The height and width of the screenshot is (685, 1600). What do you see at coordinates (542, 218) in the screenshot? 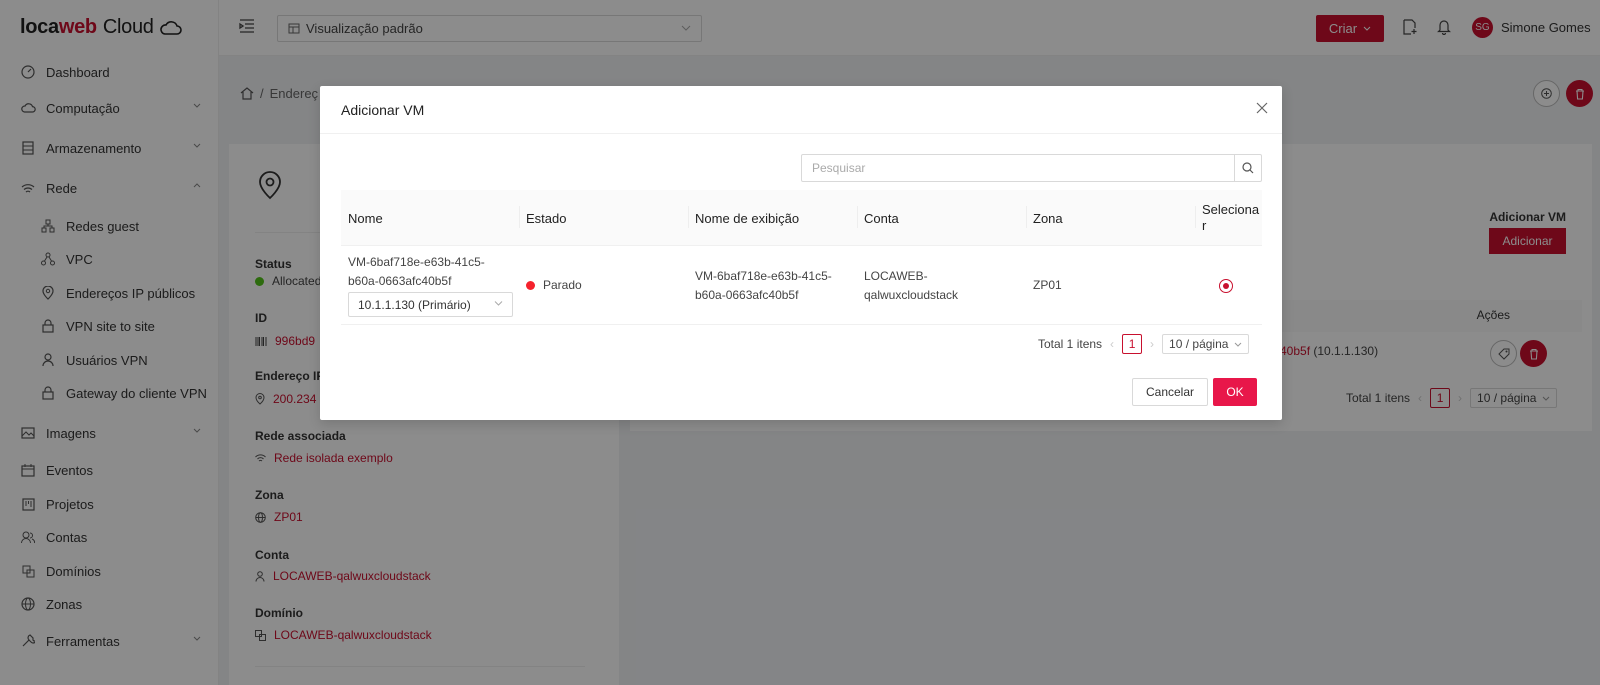
I see `column-header-estado: Estado` at bounding box center [542, 218].